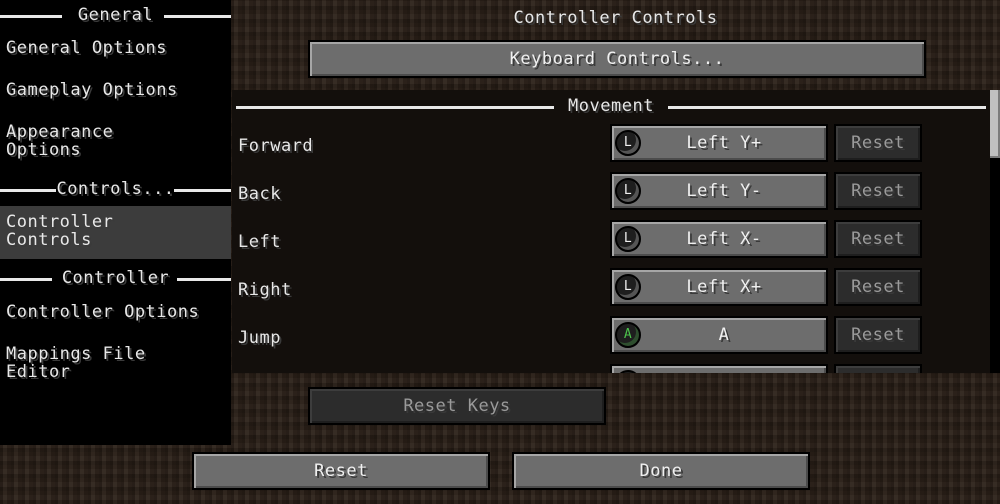 The width and height of the screenshot is (1000, 504). I want to click on scrollbar, so click(995, 231).